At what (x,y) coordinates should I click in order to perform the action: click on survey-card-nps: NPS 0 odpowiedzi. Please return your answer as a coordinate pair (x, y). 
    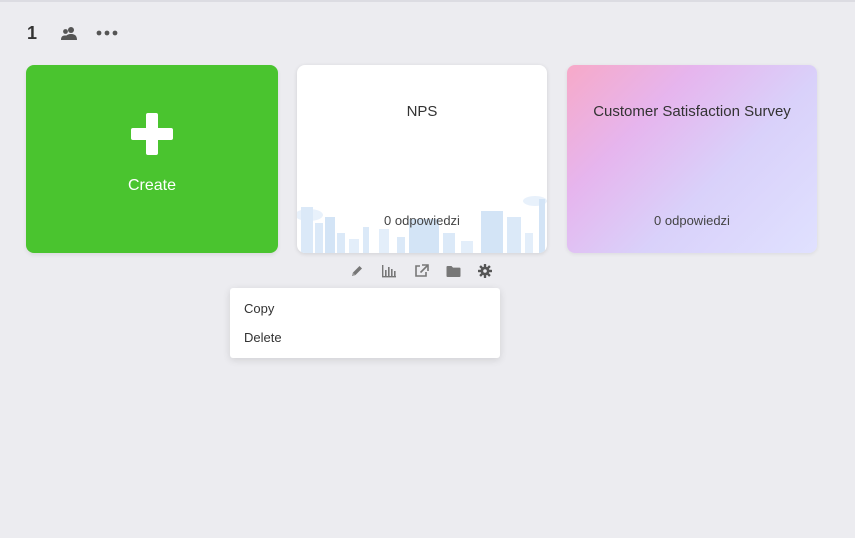
    Looking at the image, I should click on (422, 159).